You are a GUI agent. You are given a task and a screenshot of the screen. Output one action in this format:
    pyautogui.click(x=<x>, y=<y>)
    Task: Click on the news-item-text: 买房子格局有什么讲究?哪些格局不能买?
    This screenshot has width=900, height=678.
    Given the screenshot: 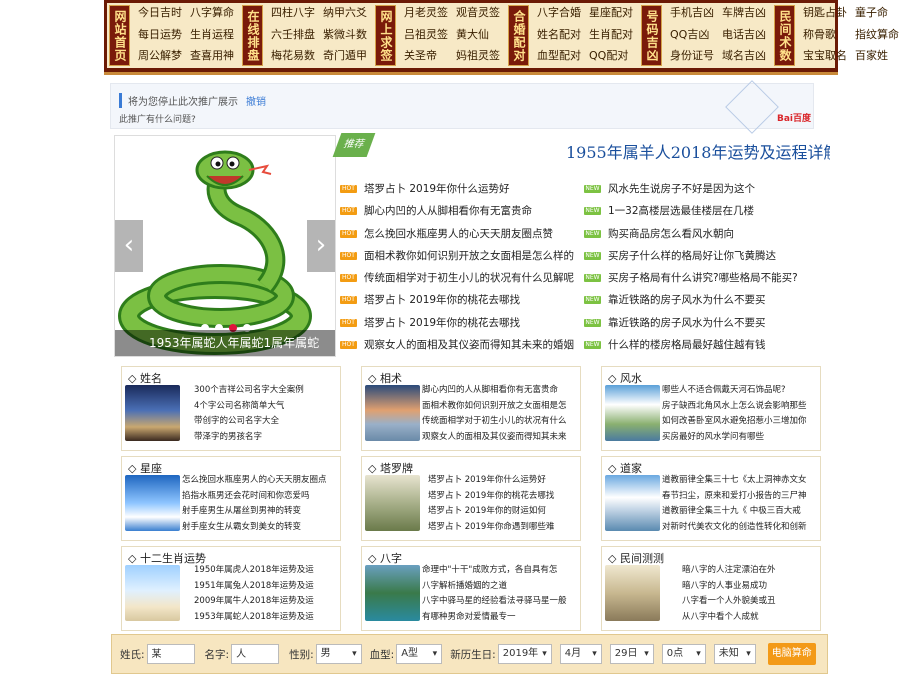 What is the action you would take?
    pyautogui.click(x=703, y=278)
    